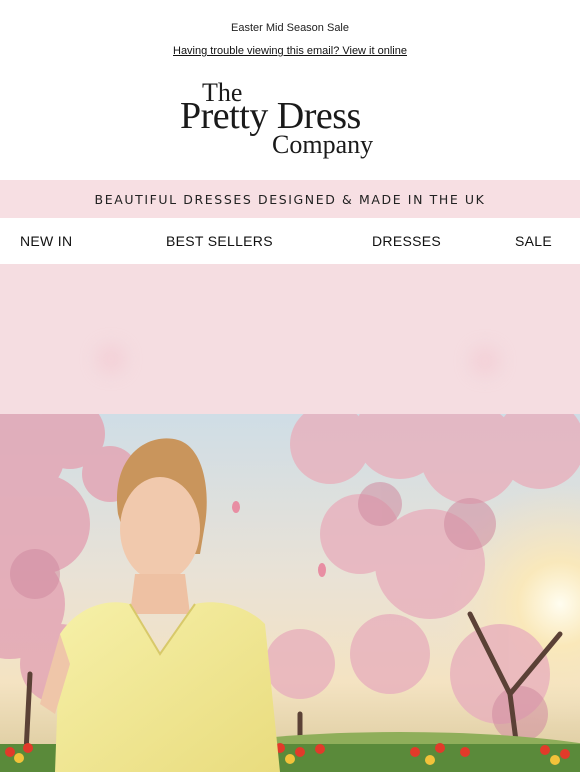 The image size is (580, 774). What do you see at coordinates (290, 20) in the screenshot?
I see `preheader: Easter Mid Season Sale` at bounding box center [290, 20].